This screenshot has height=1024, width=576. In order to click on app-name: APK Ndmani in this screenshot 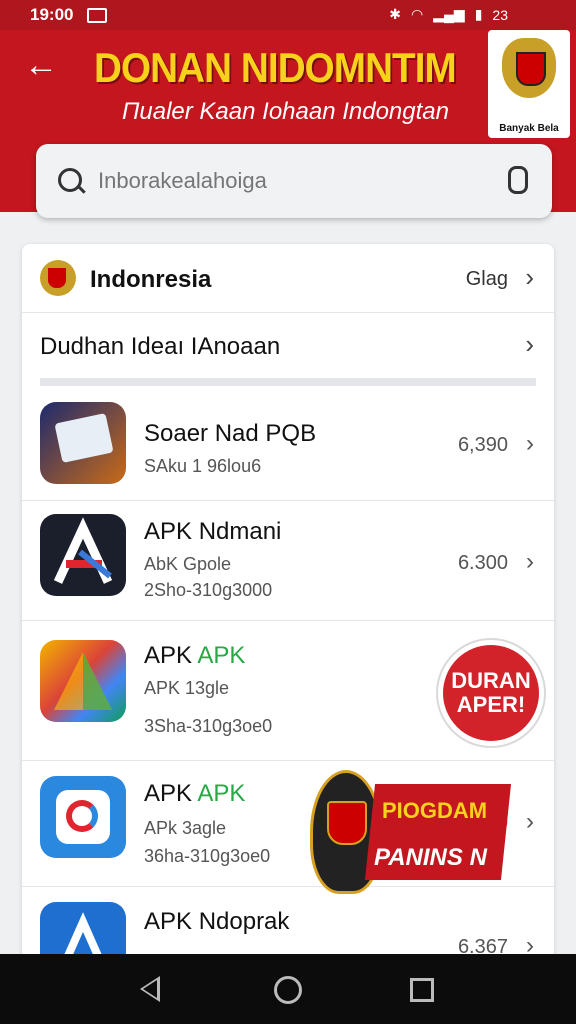, I will do `click(213, 531)`.